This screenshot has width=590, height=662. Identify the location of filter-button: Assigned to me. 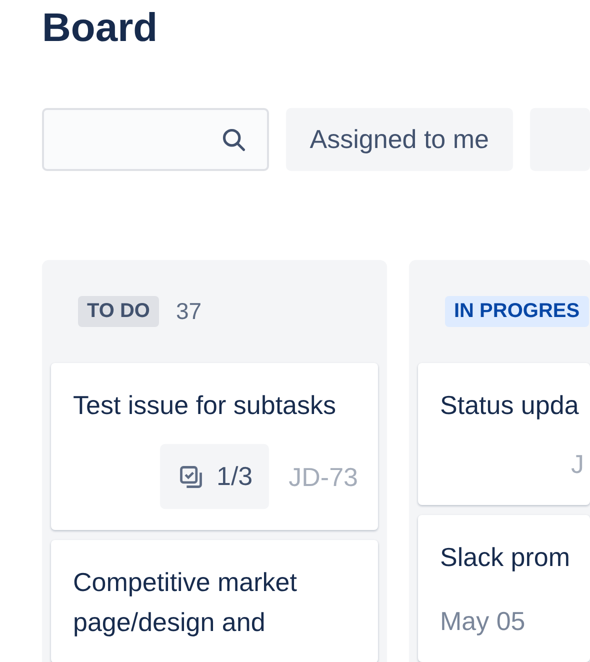
(399, 139).